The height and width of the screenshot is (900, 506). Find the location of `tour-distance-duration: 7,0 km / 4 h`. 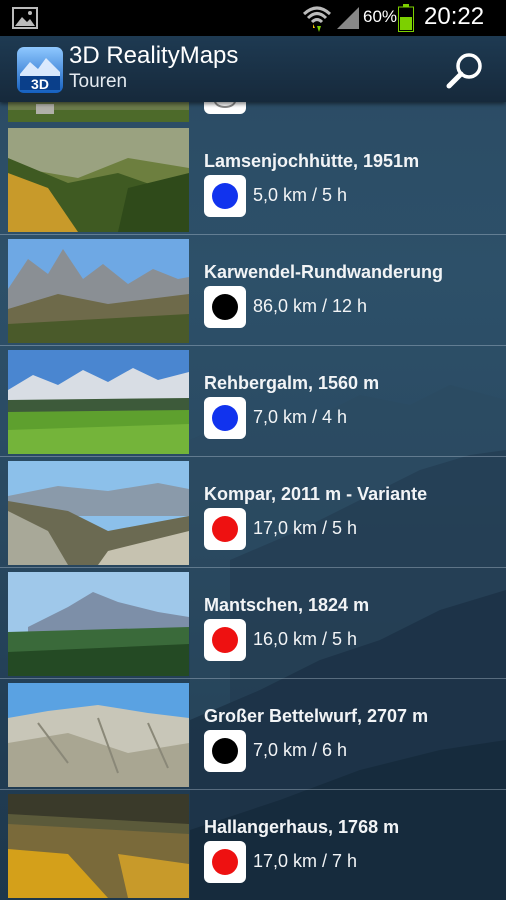

tour-distance-duration: 7,0 km / 4 h is located at coordinates (300, 417).